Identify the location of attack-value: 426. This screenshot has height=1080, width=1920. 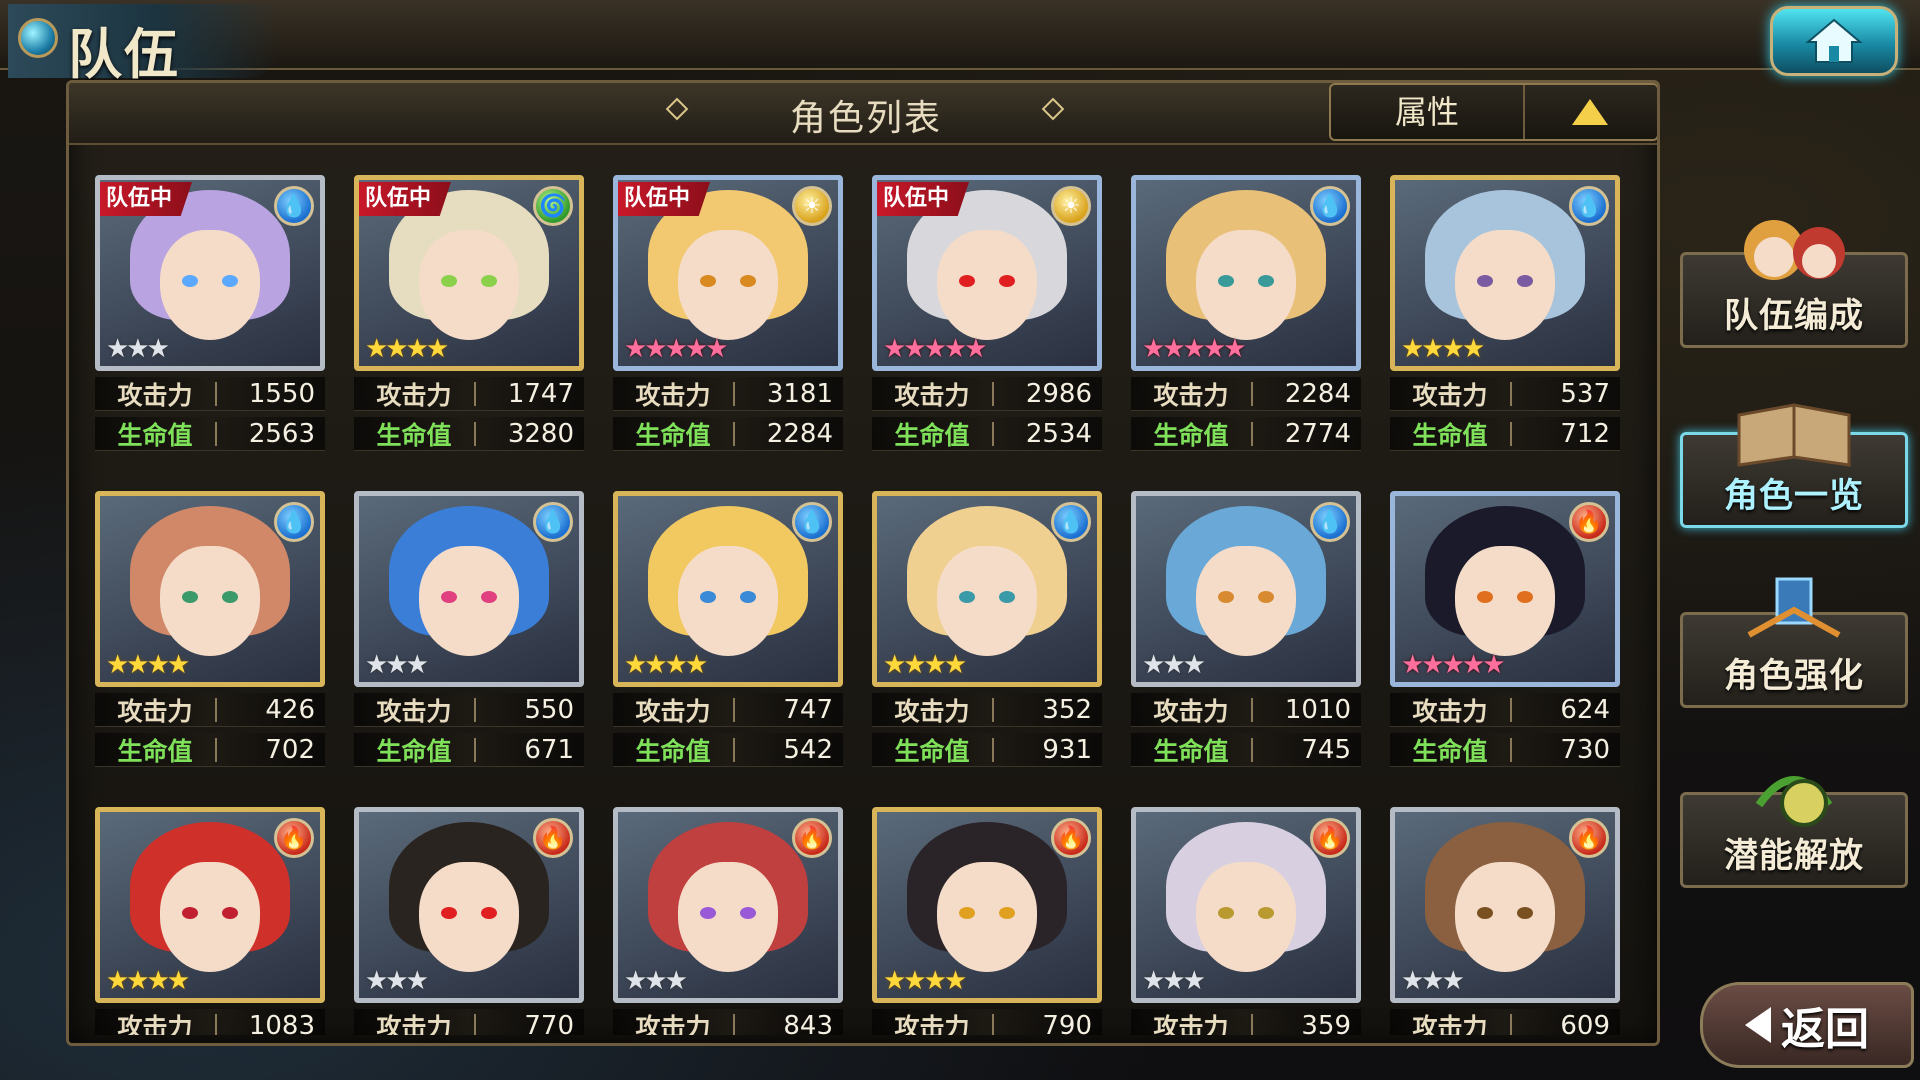
(290, 709).